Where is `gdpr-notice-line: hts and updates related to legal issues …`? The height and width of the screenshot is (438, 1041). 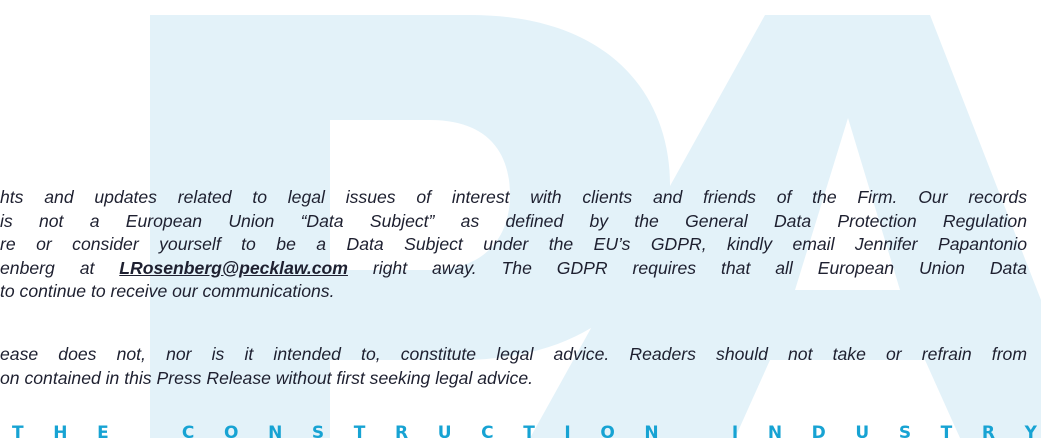 gdpr-notice-line: hts and updates related to legal issues … is located at coordinates (513, 197).